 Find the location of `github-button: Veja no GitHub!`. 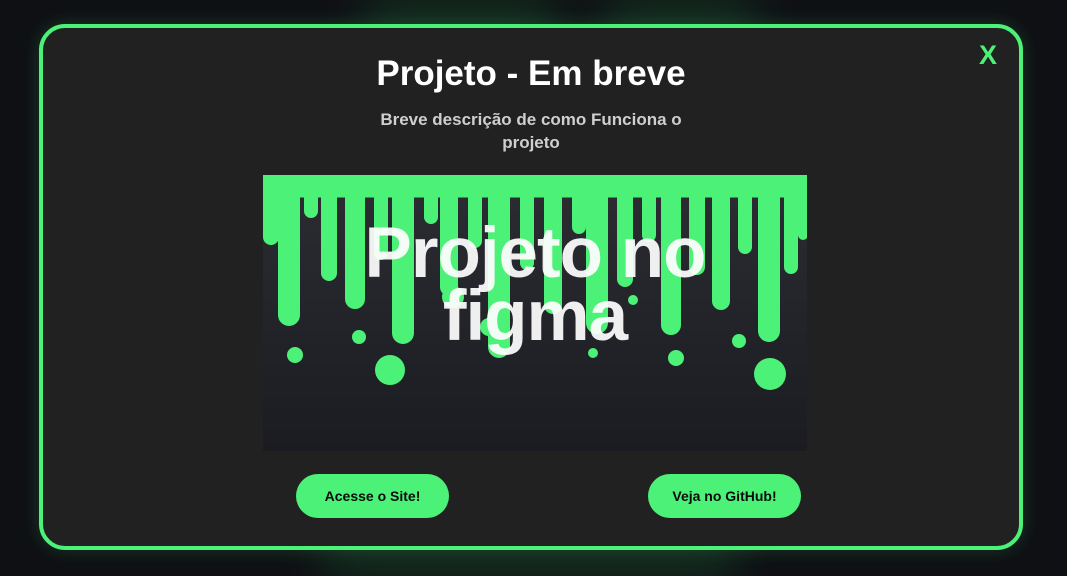

github-button: Veja no GitHub! is located at coordinates (724, 496).